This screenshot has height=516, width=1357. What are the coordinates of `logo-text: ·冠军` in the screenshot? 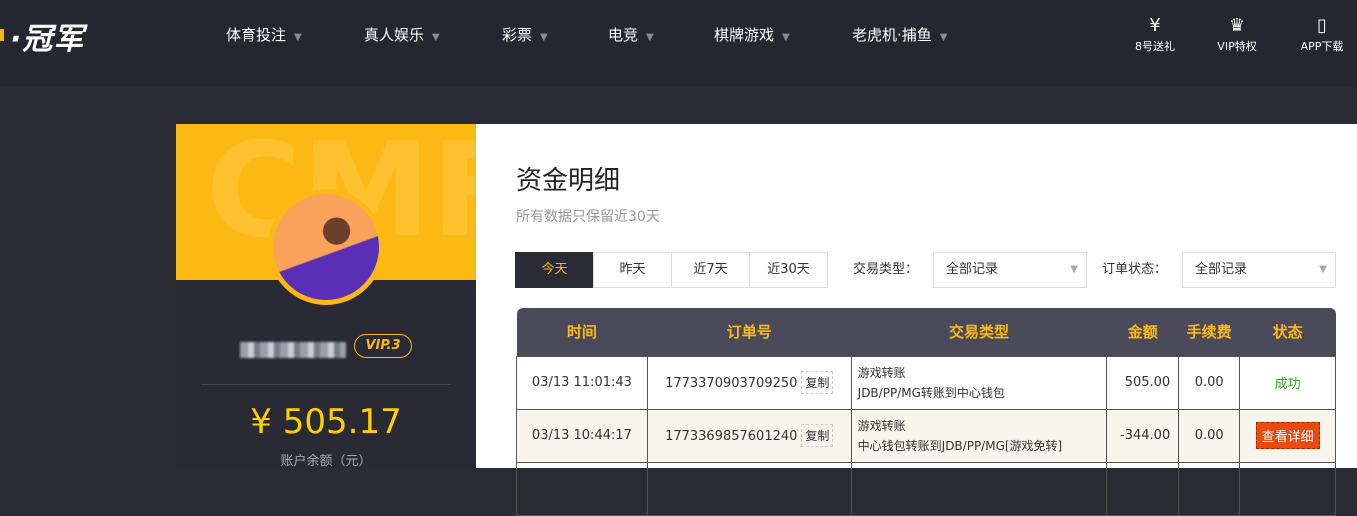 It's located at (47, 39).